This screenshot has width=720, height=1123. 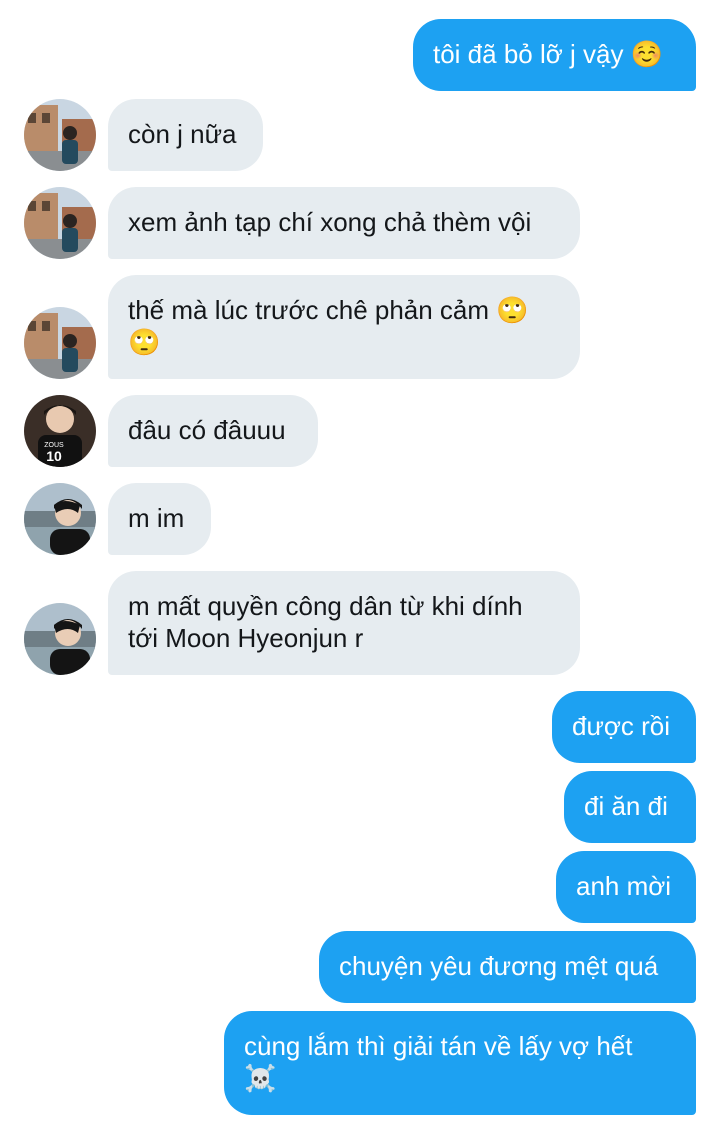 I want to click on message-bubble-incoming: m im, so click(x=159, y=519).